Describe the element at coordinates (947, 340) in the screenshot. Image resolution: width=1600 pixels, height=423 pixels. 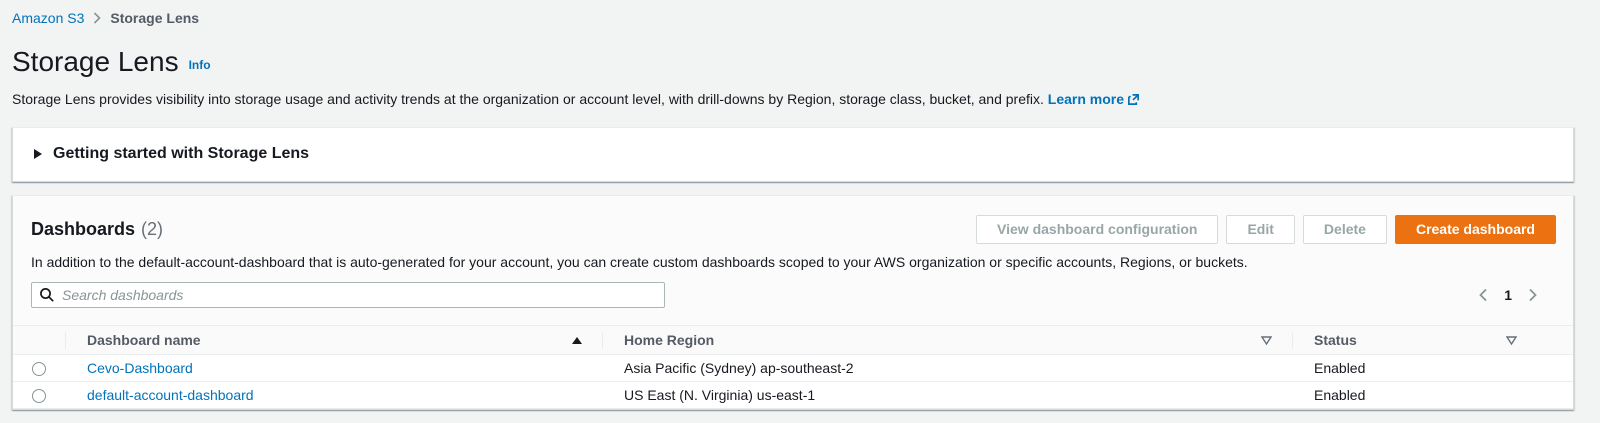
I see `column-header-home-region: Home Region` at that location.